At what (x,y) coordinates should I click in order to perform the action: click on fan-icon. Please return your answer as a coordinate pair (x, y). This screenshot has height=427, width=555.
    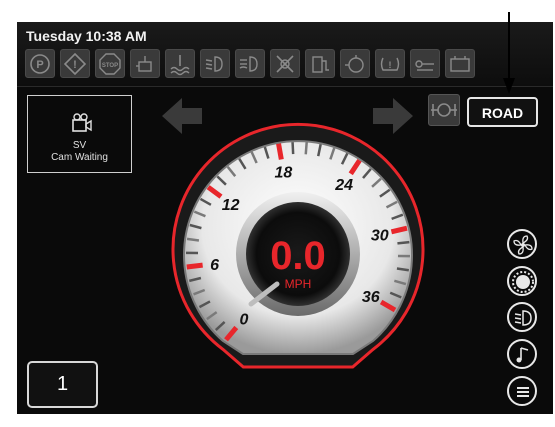
    Looking at the image, I should click on (523, 245).